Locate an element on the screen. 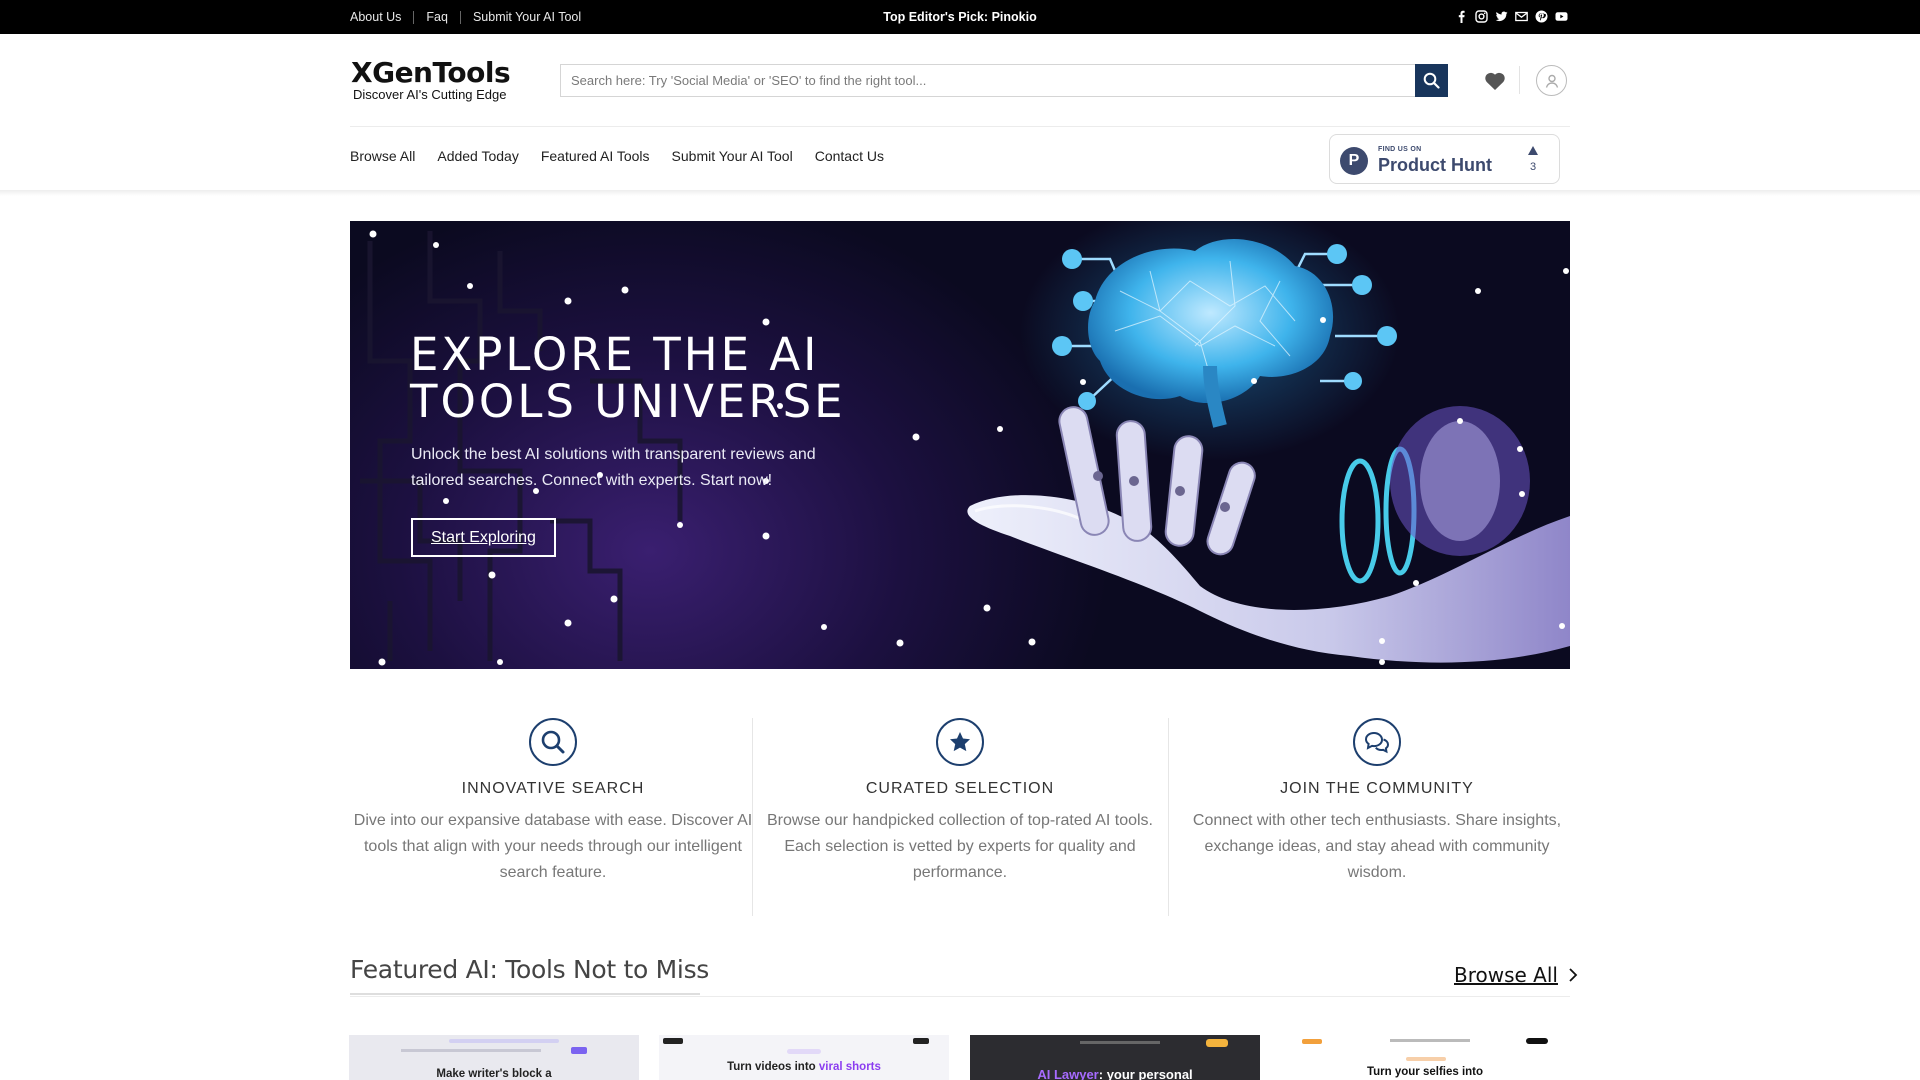 Image resolution: width=1920 pixels, height=1080 pixels. product-hunt-title: Product Hunt is located at coordinates (1435, 165).